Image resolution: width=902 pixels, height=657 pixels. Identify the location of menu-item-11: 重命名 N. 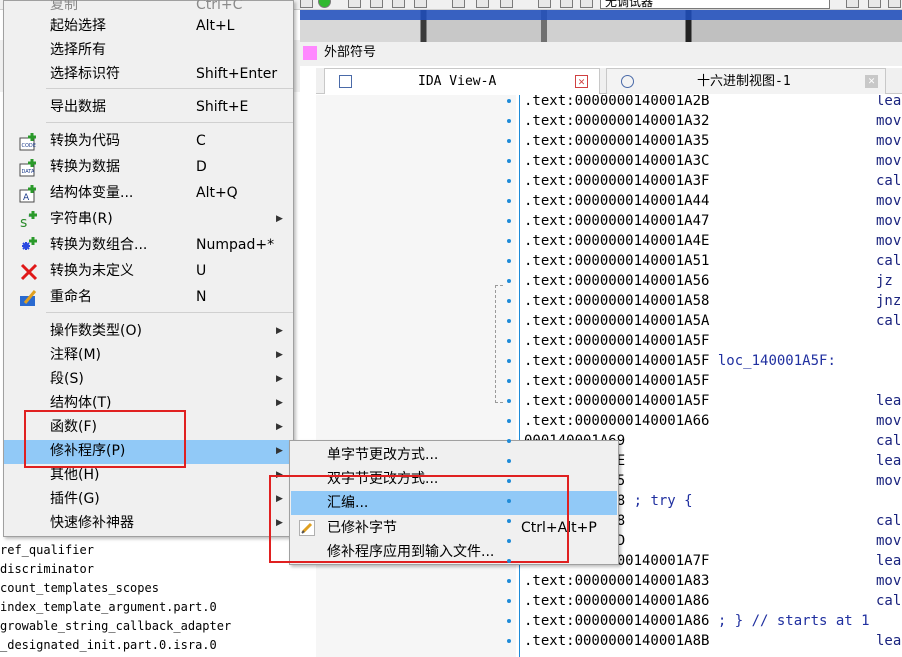
(148, 298).